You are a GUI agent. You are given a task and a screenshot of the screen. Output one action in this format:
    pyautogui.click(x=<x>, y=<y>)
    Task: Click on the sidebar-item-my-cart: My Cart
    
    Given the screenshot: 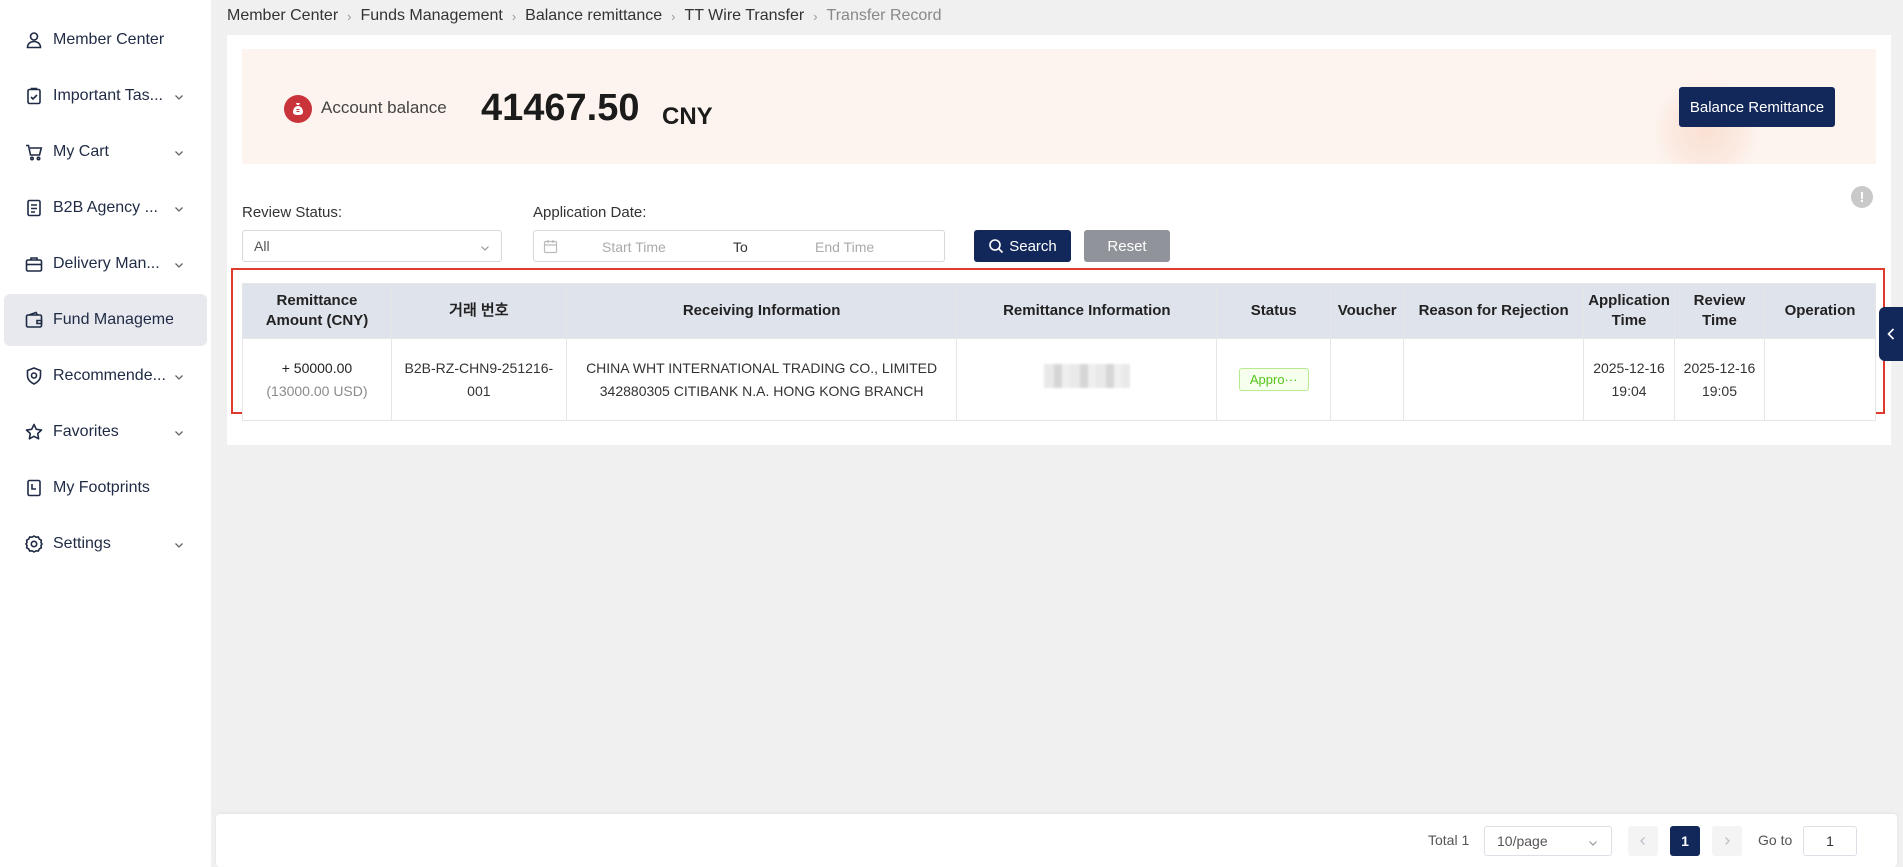 What is the action you would take?
    pyautogui.click(x=105, y=152)
    